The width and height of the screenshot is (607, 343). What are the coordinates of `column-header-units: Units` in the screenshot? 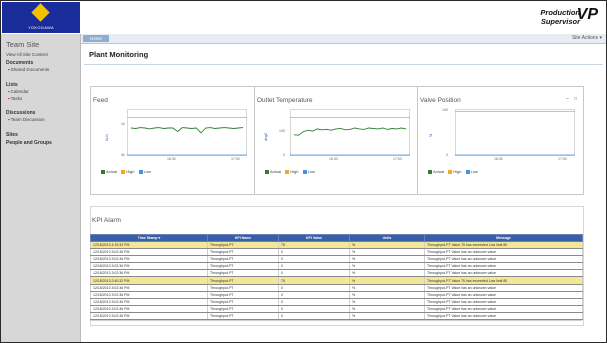 It's located at (387, 238).